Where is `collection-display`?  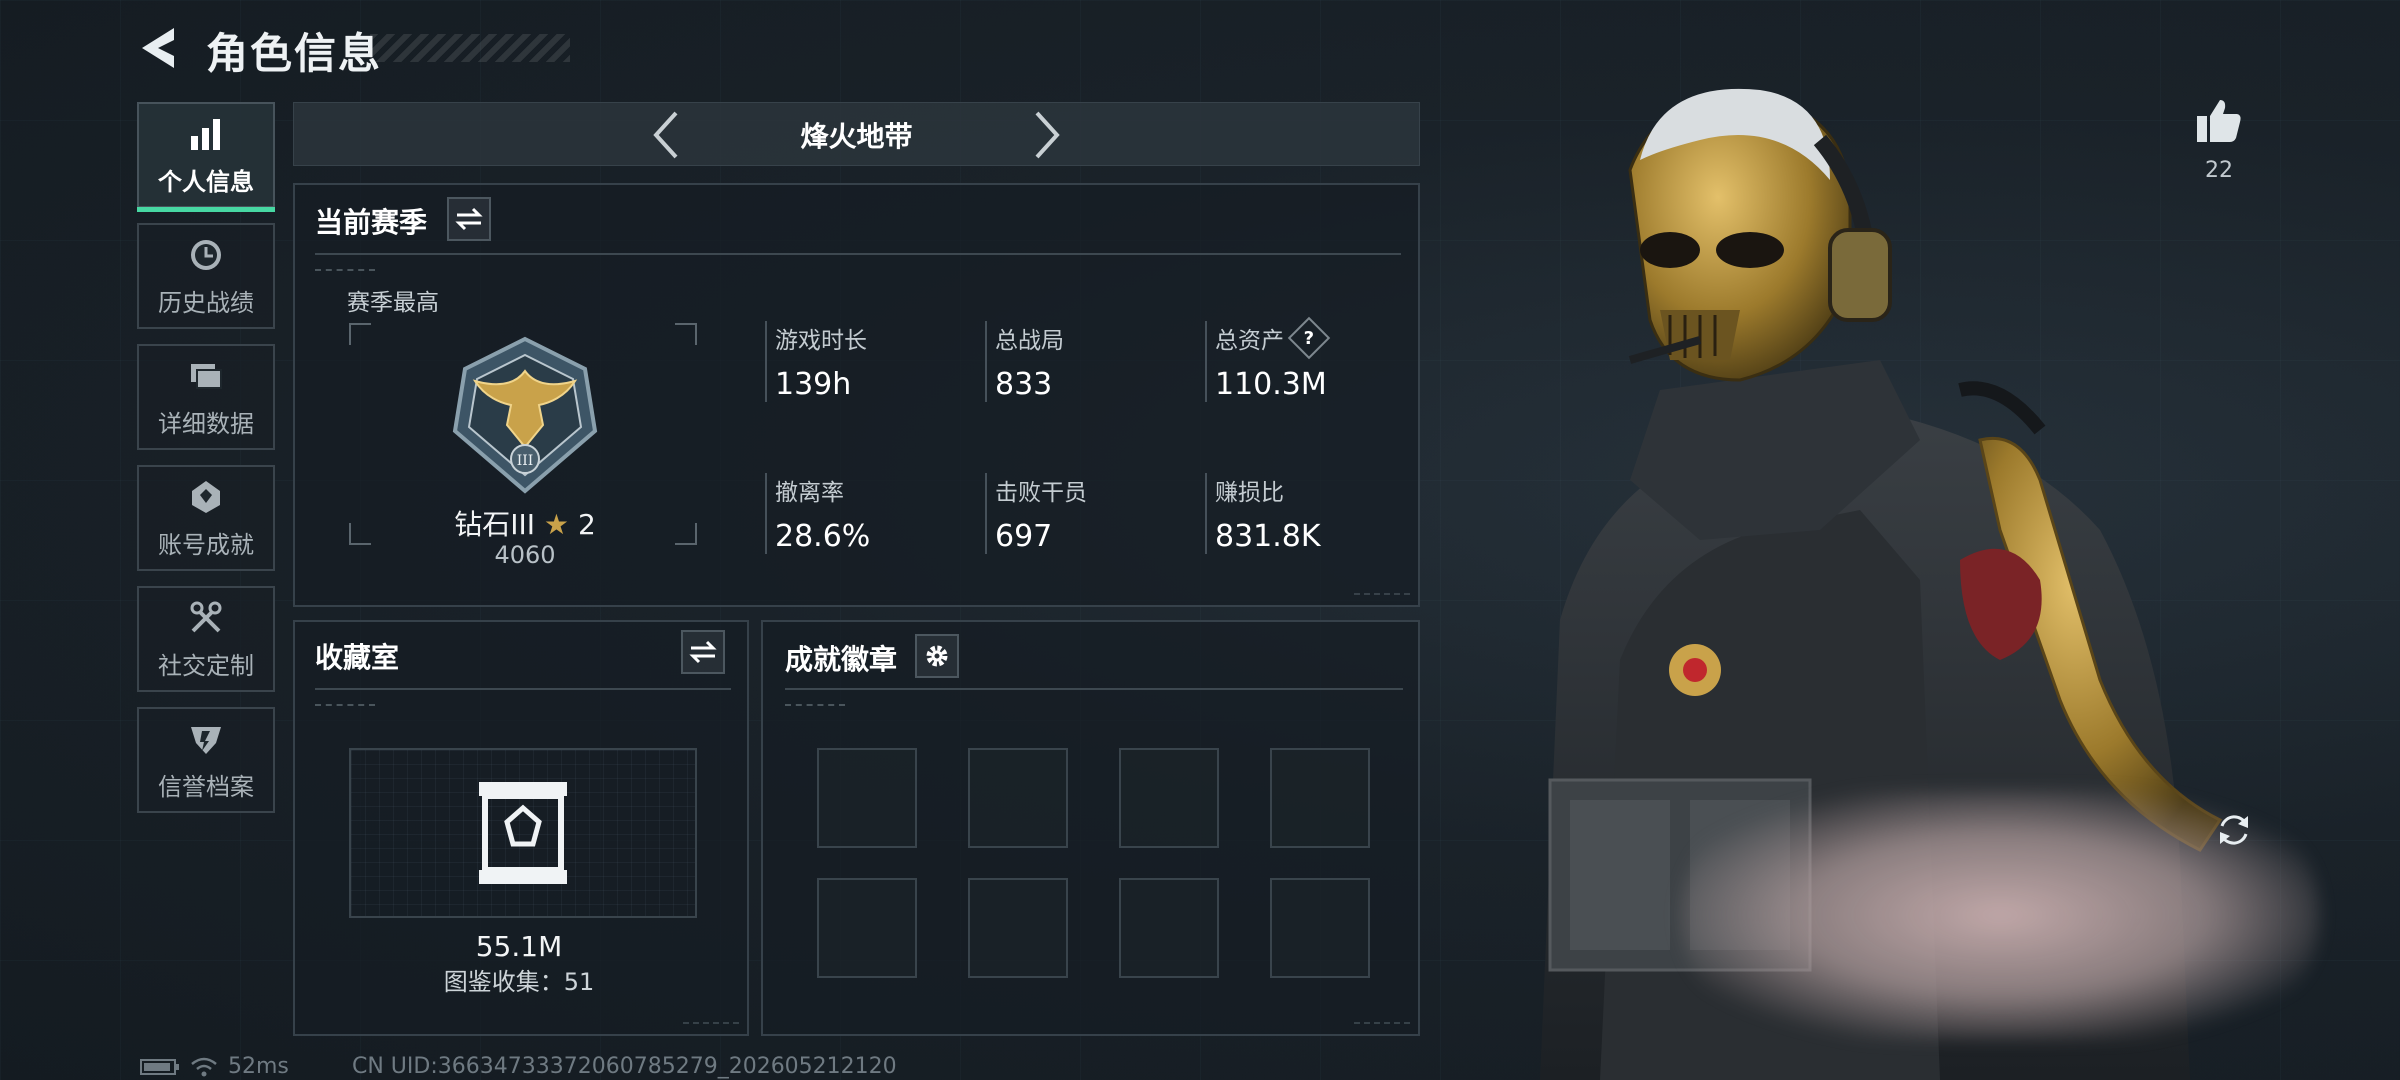
collection-display is located at coordinates (523, 833).